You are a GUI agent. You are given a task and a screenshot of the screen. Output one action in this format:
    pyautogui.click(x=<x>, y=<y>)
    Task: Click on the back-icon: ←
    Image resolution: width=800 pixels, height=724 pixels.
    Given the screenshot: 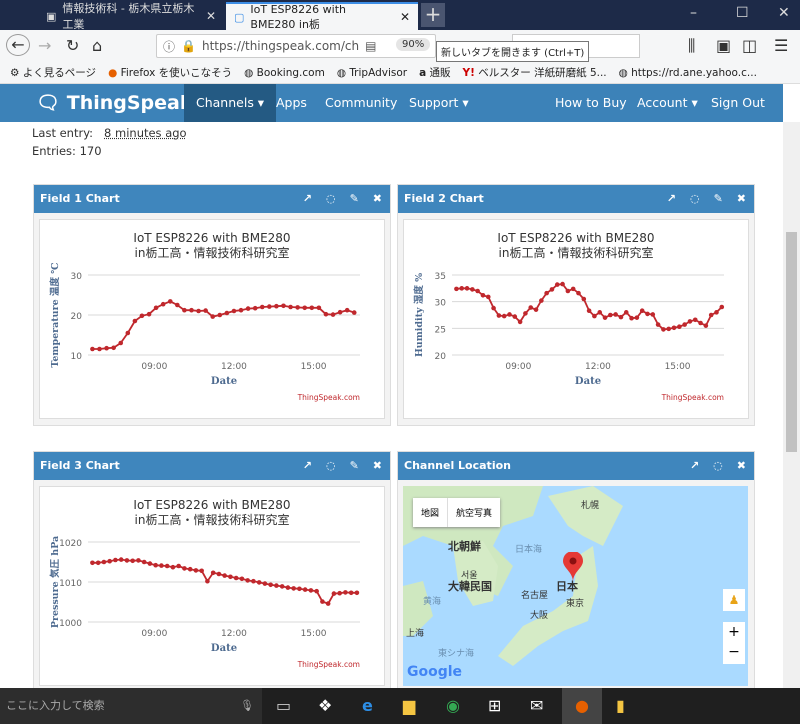 What is the action you would take?
    pyautogui.click(x=18, y=45)
    